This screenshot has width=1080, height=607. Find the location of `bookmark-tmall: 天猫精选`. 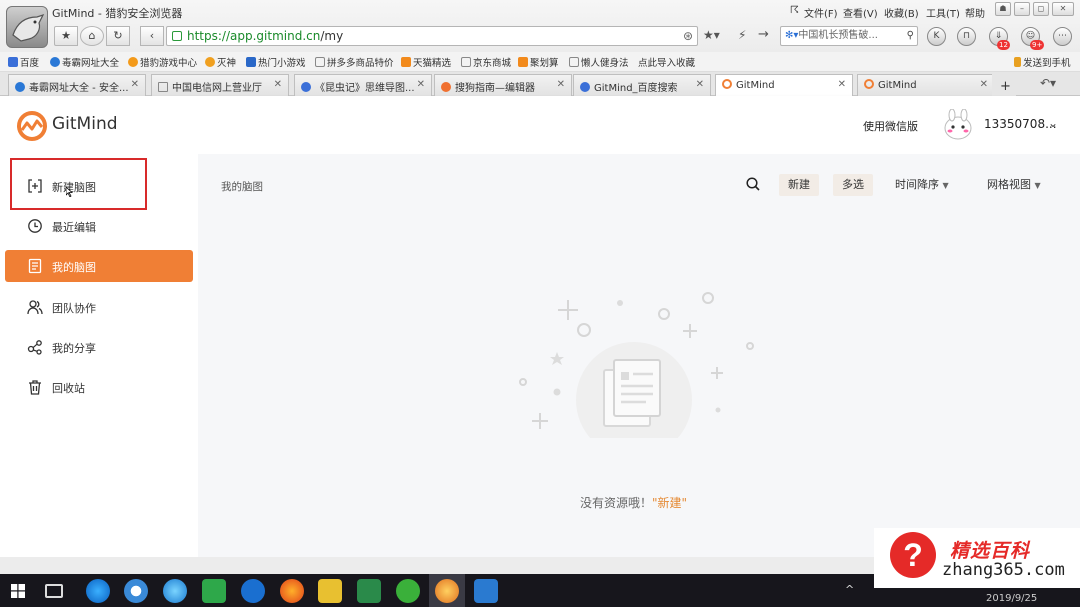

bookmark-tmall: 天猫精选 is located at coordinates (426, 62).